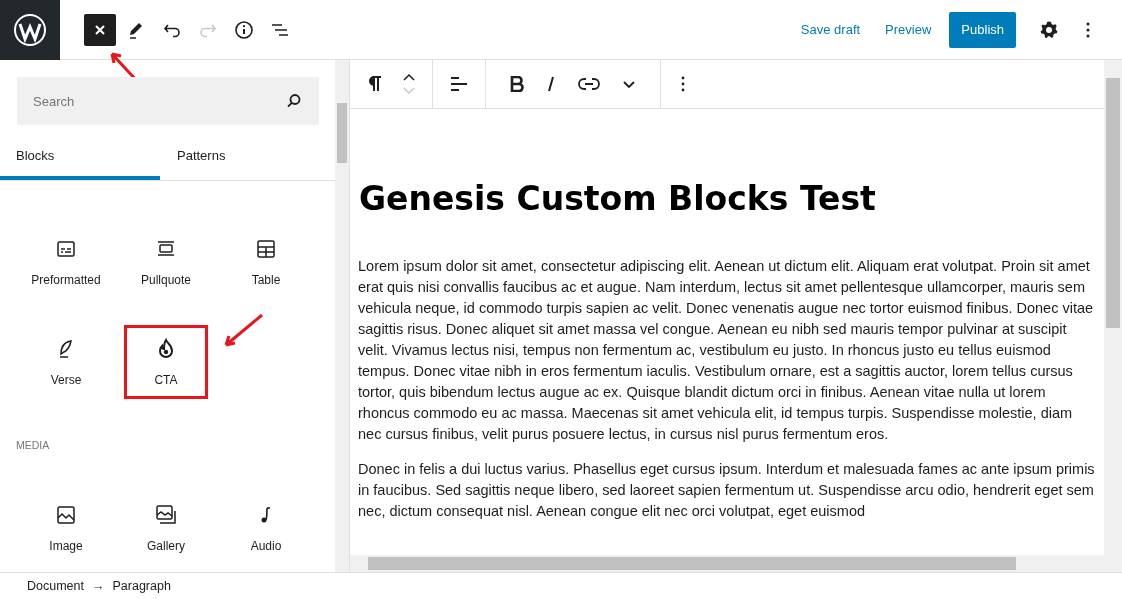 The image size is (1122, 599). Describe the element at coordinates (1049, 29) in the screenshot. I see `settings-icon` at that location.